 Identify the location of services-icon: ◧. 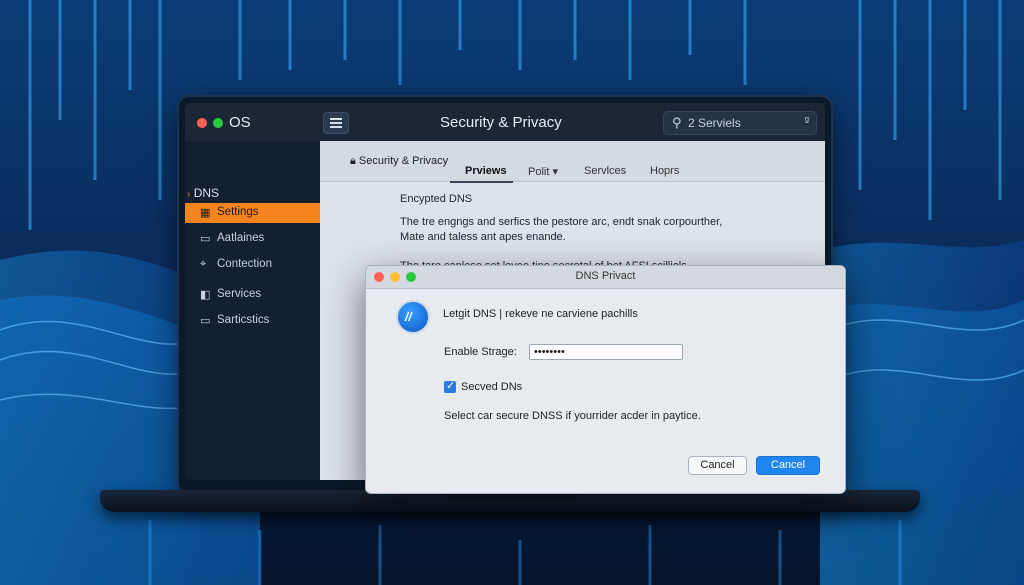
(205, 295).